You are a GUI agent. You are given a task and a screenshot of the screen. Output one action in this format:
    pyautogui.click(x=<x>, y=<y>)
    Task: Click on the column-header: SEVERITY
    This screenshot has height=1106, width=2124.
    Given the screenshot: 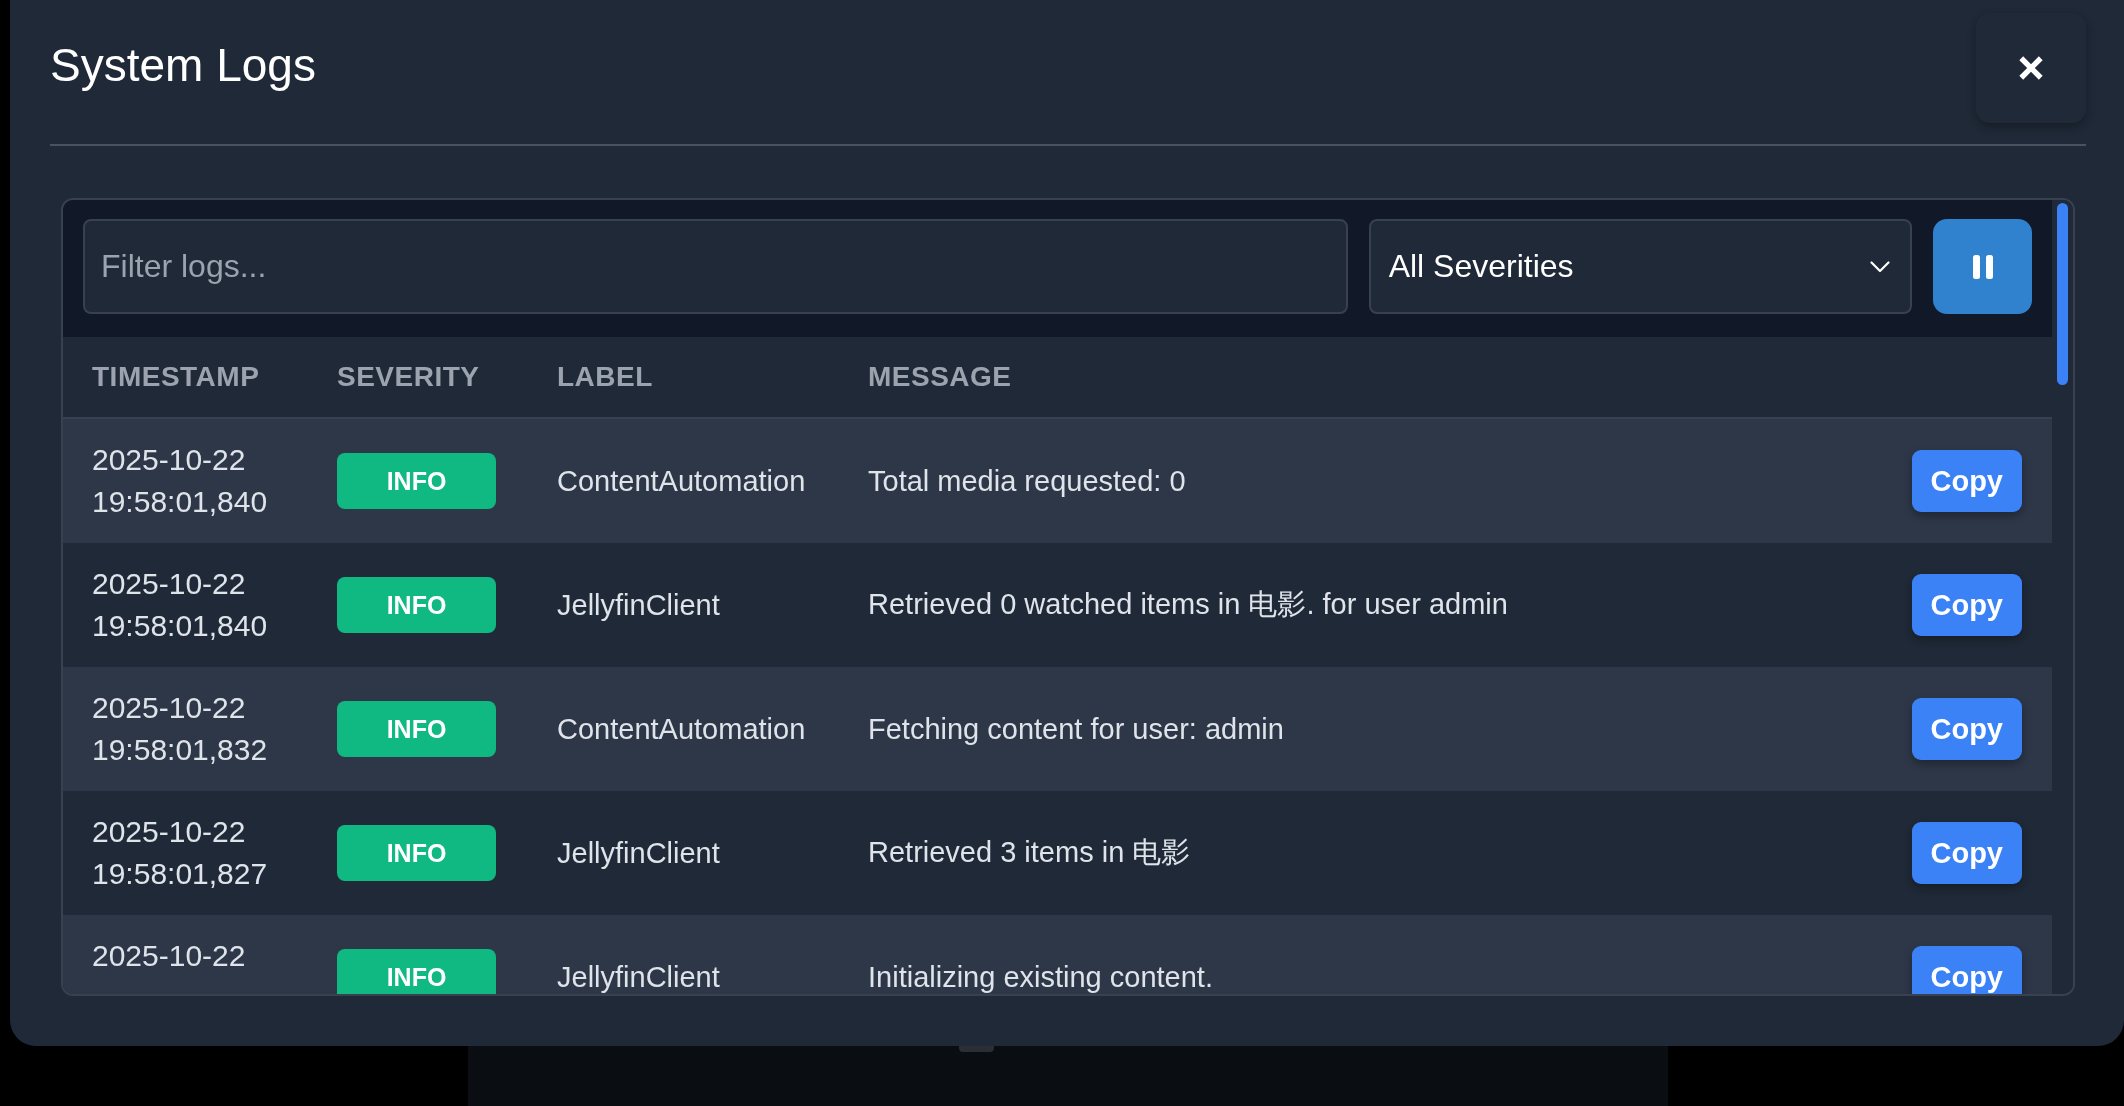 What is the action you would take?
    pyautogui.click(x=408, y=377)
    